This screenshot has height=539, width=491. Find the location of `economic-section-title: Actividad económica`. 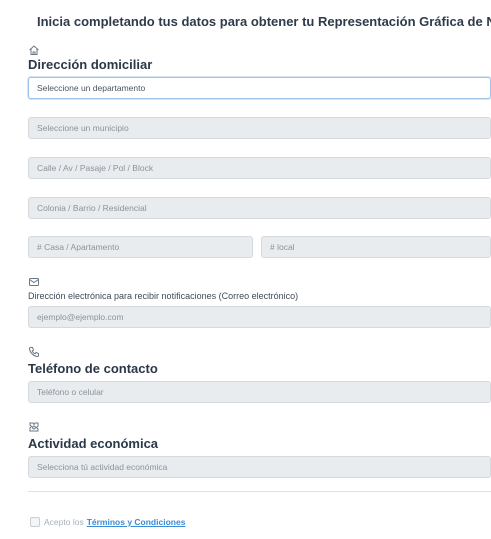

economic-section-title: Actividad económica is located at coordinates (93, 443).